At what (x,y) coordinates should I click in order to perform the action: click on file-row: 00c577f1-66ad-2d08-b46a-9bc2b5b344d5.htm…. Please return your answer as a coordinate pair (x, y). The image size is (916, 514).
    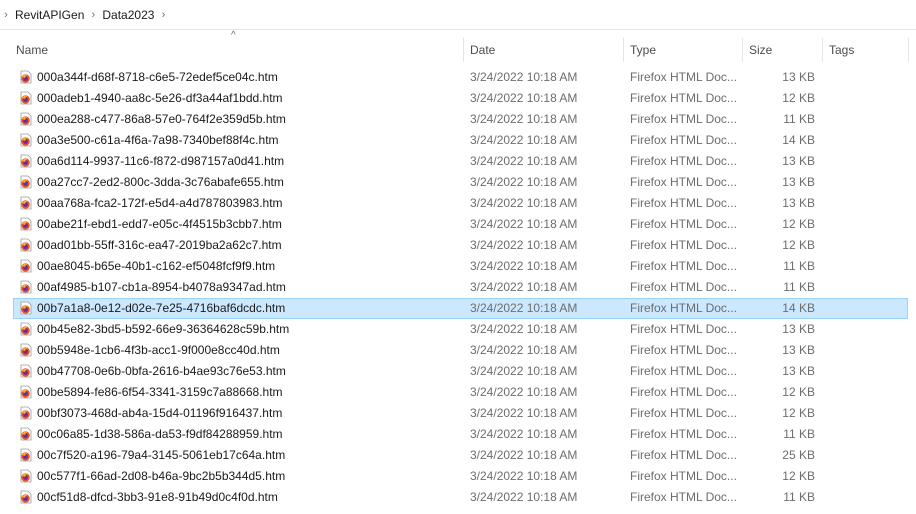
    Looking at the image, I should click on (460, 476).